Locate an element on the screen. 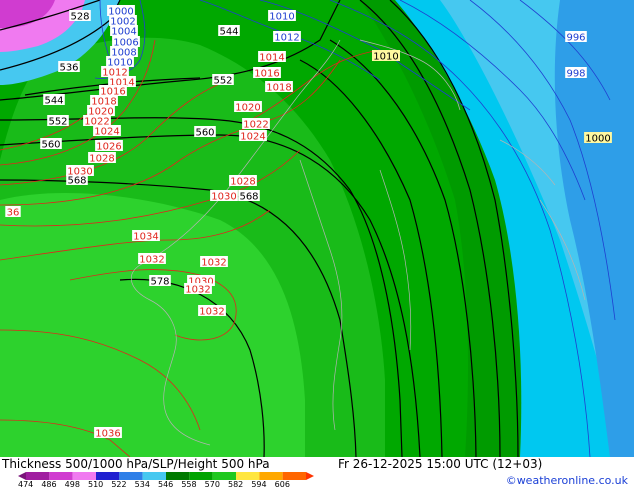  slp_labels_red-label: 1014 is located at coordinates (271, 58).